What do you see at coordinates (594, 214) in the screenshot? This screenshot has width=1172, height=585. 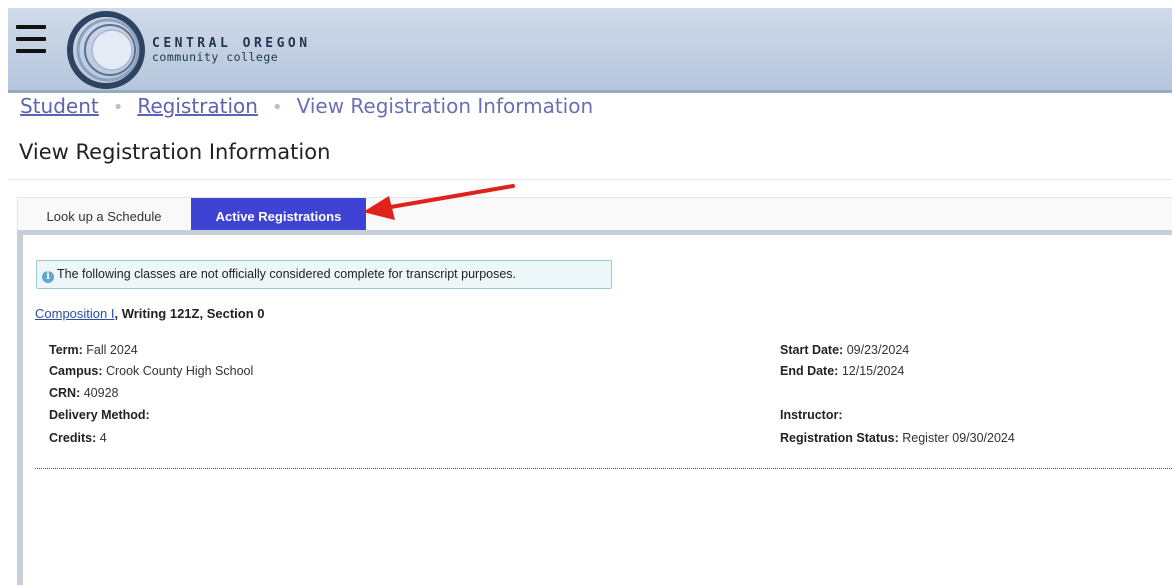 I see `tab-bar: Look up a Schedule Active Registrations` at bounding box center [594, 214].